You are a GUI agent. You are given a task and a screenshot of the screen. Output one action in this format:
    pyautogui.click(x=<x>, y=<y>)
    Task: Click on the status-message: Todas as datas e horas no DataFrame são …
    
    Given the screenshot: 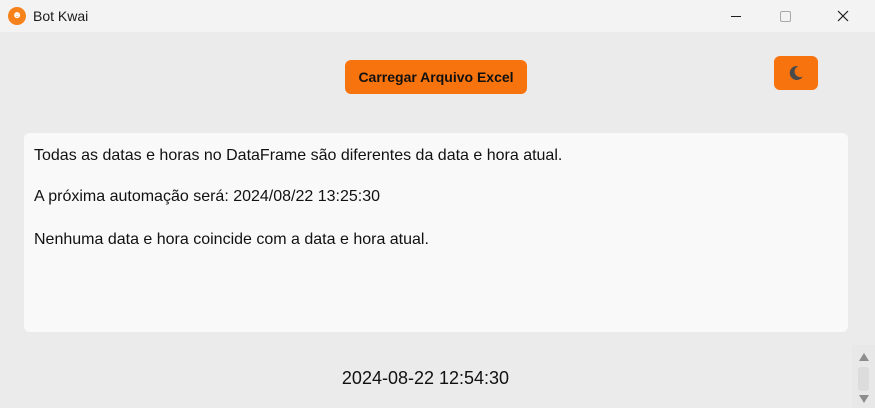 What is the action you would take?
    pyautogui.click(x=298, y=155)
    